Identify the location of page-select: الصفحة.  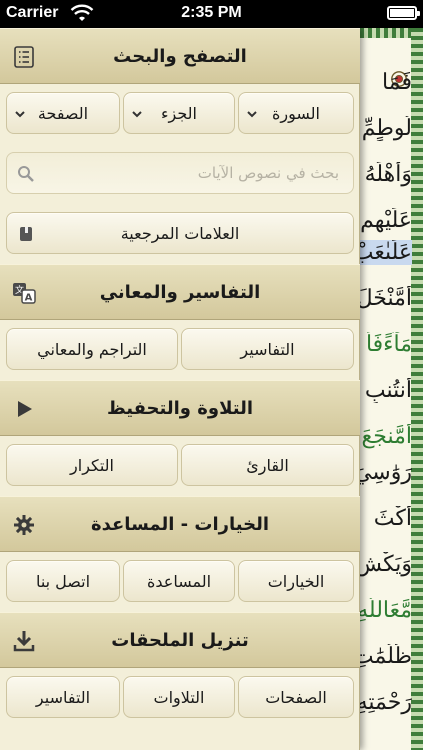
(63, 113).